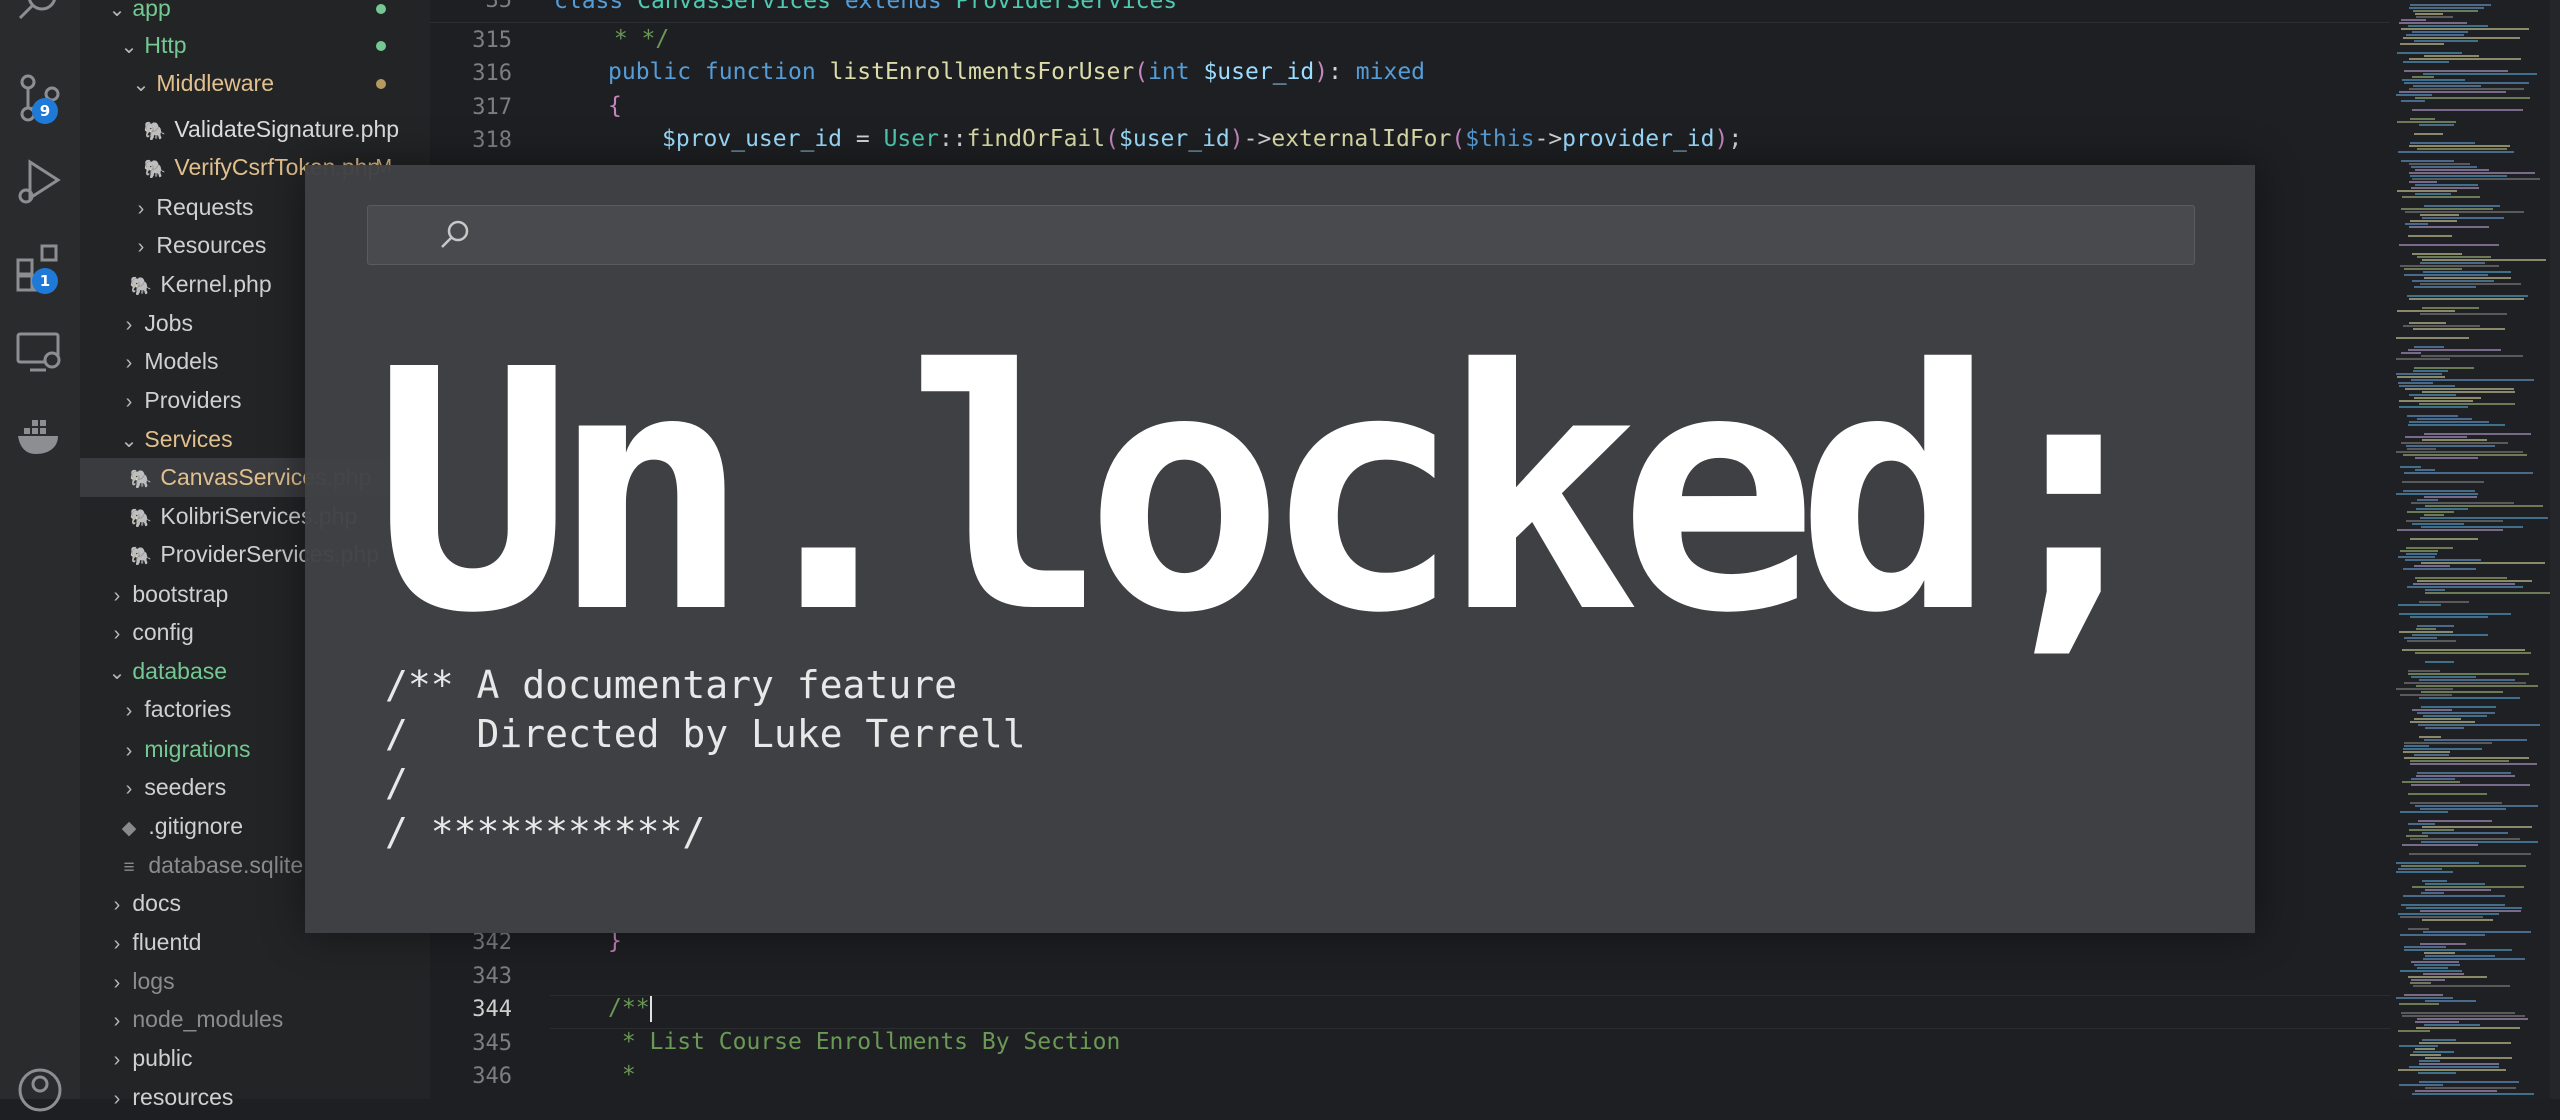 This screenshot has height=1120, width=2560. Describe the element at coordinates (255, 129) in the screenshot. I see `tree-item: 🐘 ValidateSignature.php` at that location.